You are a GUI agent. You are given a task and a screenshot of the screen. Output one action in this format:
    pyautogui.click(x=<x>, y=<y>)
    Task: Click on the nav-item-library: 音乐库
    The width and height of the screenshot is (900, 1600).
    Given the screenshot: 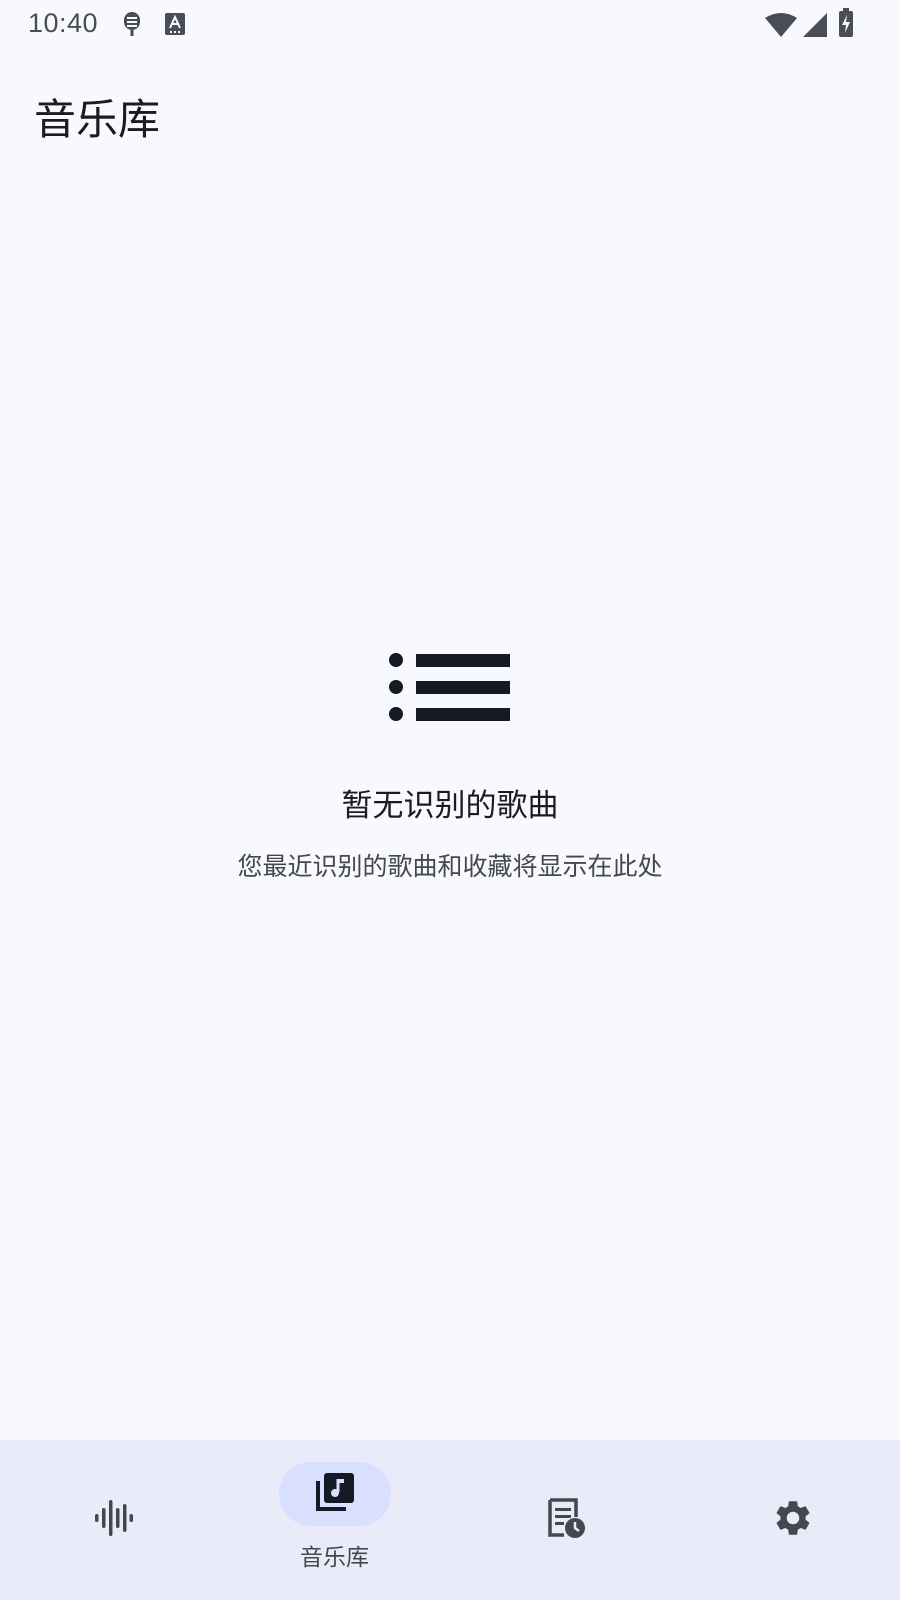 What is the action you would take?
    pyautogui.click(x=334, y=1520)
    